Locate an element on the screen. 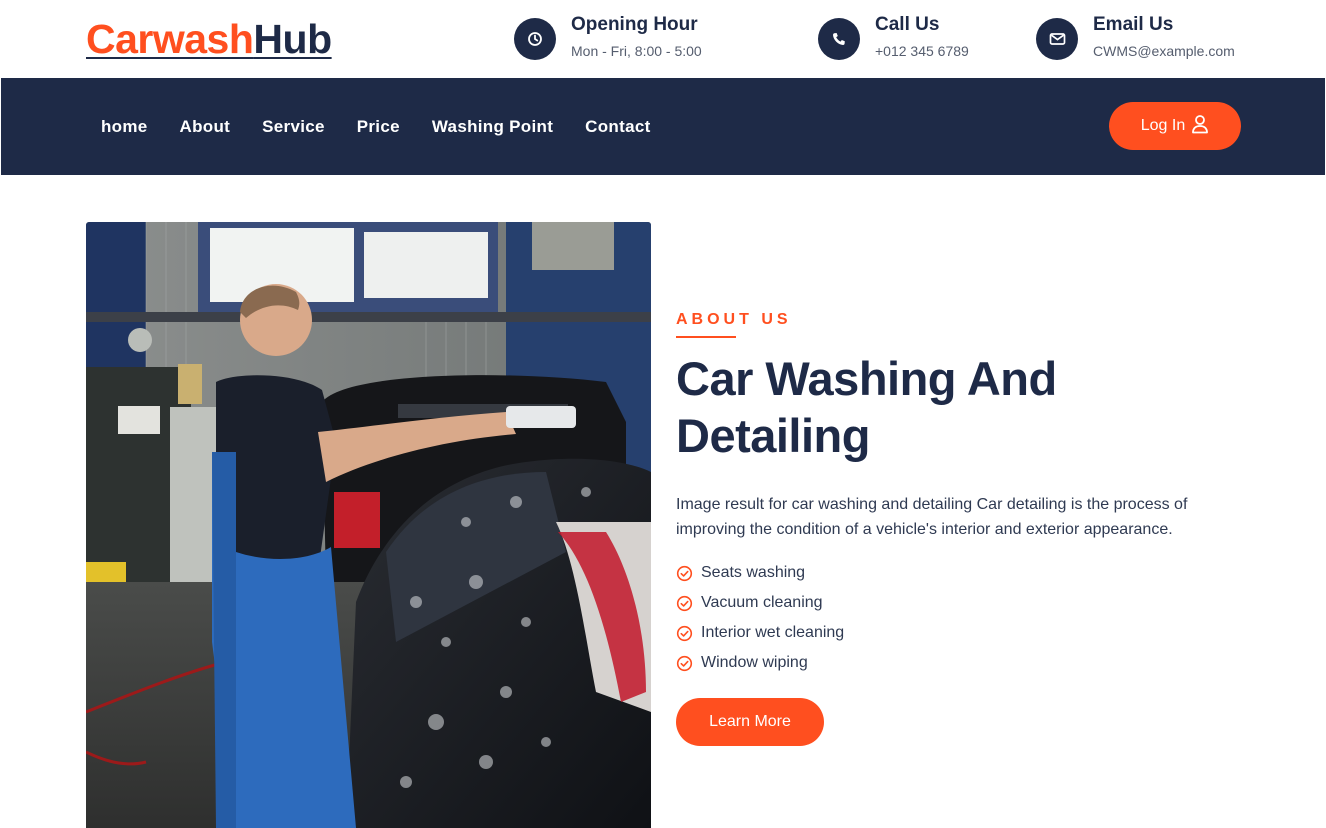  nav-item-contact: Contact is located at coordinates (617, 127).